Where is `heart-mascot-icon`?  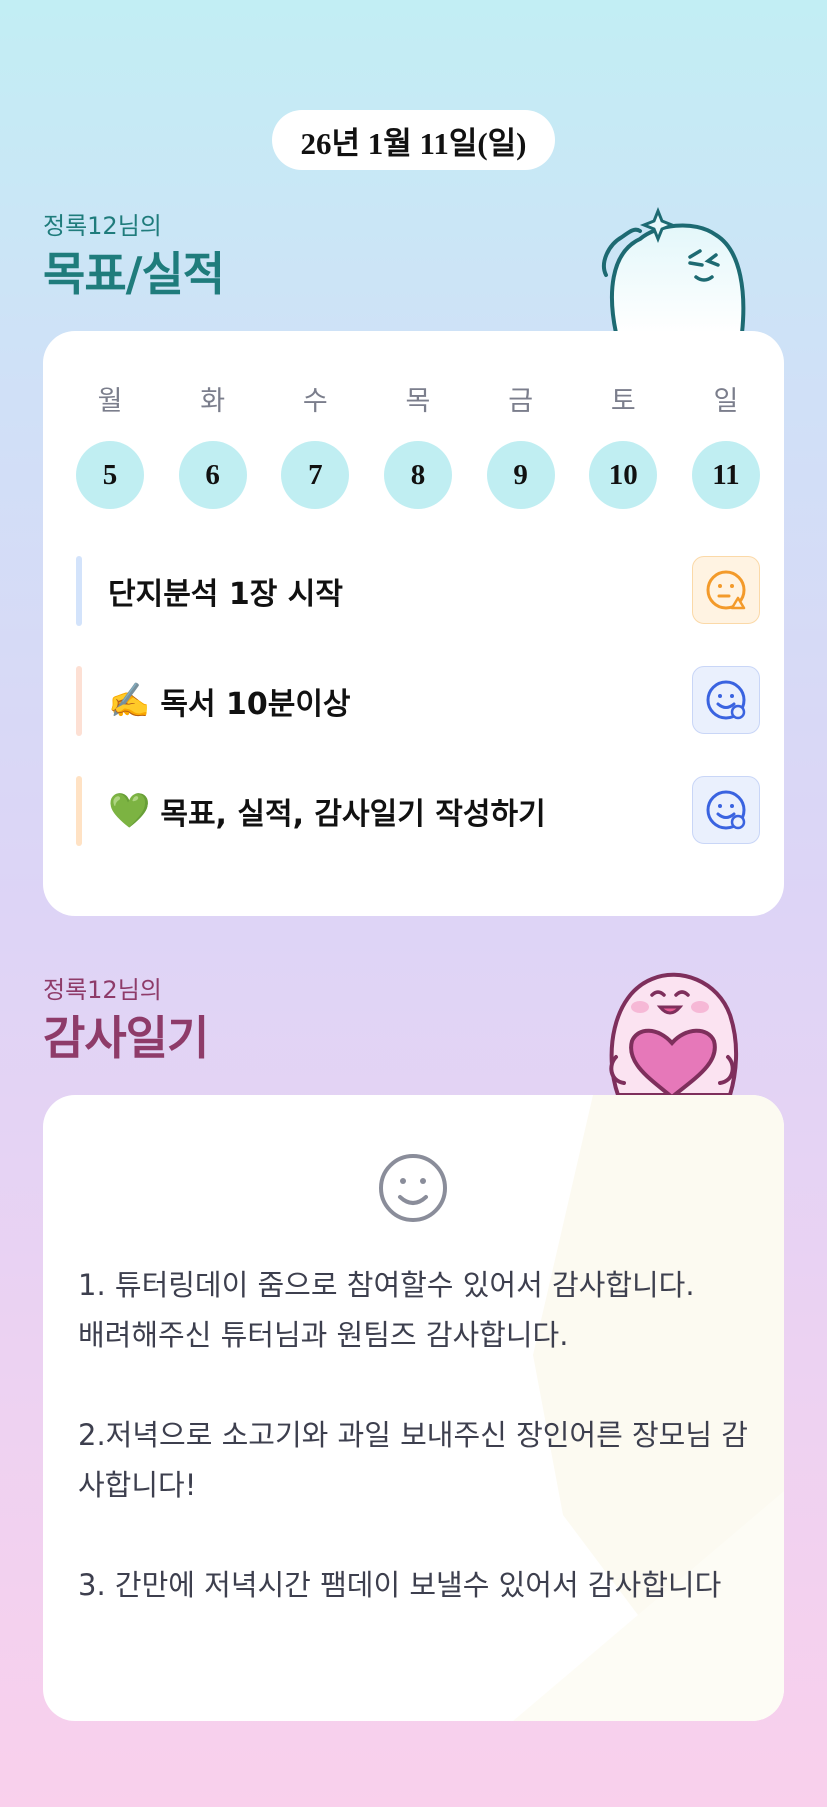 heart-mascot-icon is located at coordinates (674, 1034).